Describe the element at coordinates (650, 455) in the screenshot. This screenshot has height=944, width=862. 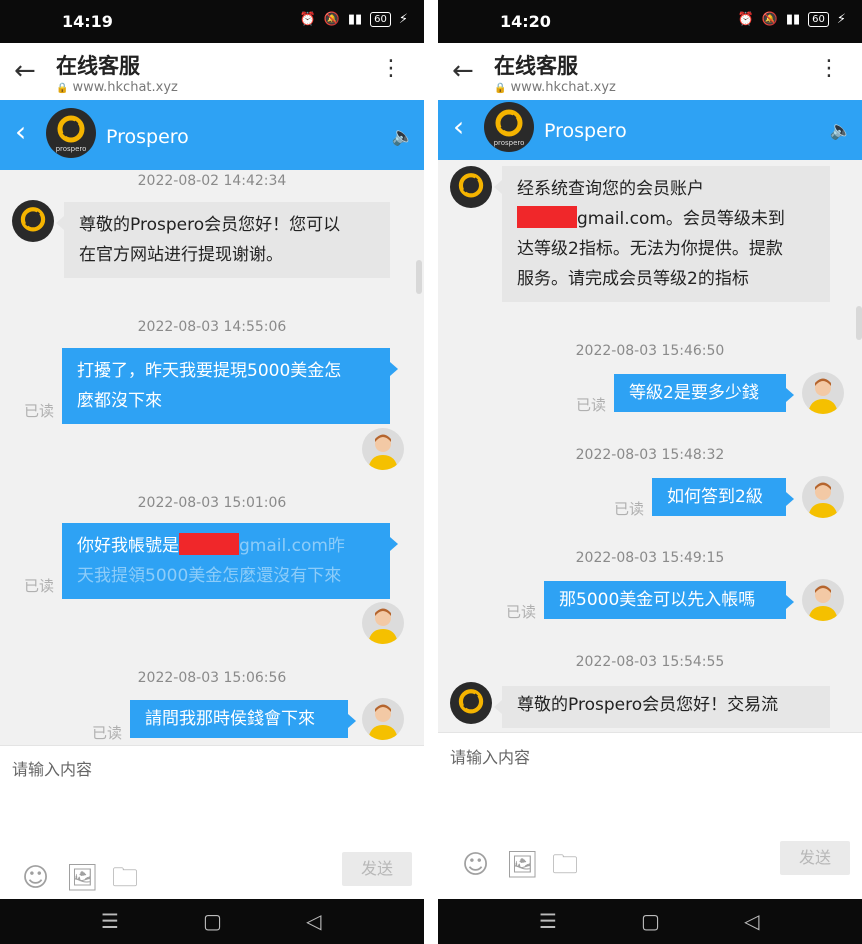
I see `message-timestamp: 2022-08-03 15:48:32` at that location.